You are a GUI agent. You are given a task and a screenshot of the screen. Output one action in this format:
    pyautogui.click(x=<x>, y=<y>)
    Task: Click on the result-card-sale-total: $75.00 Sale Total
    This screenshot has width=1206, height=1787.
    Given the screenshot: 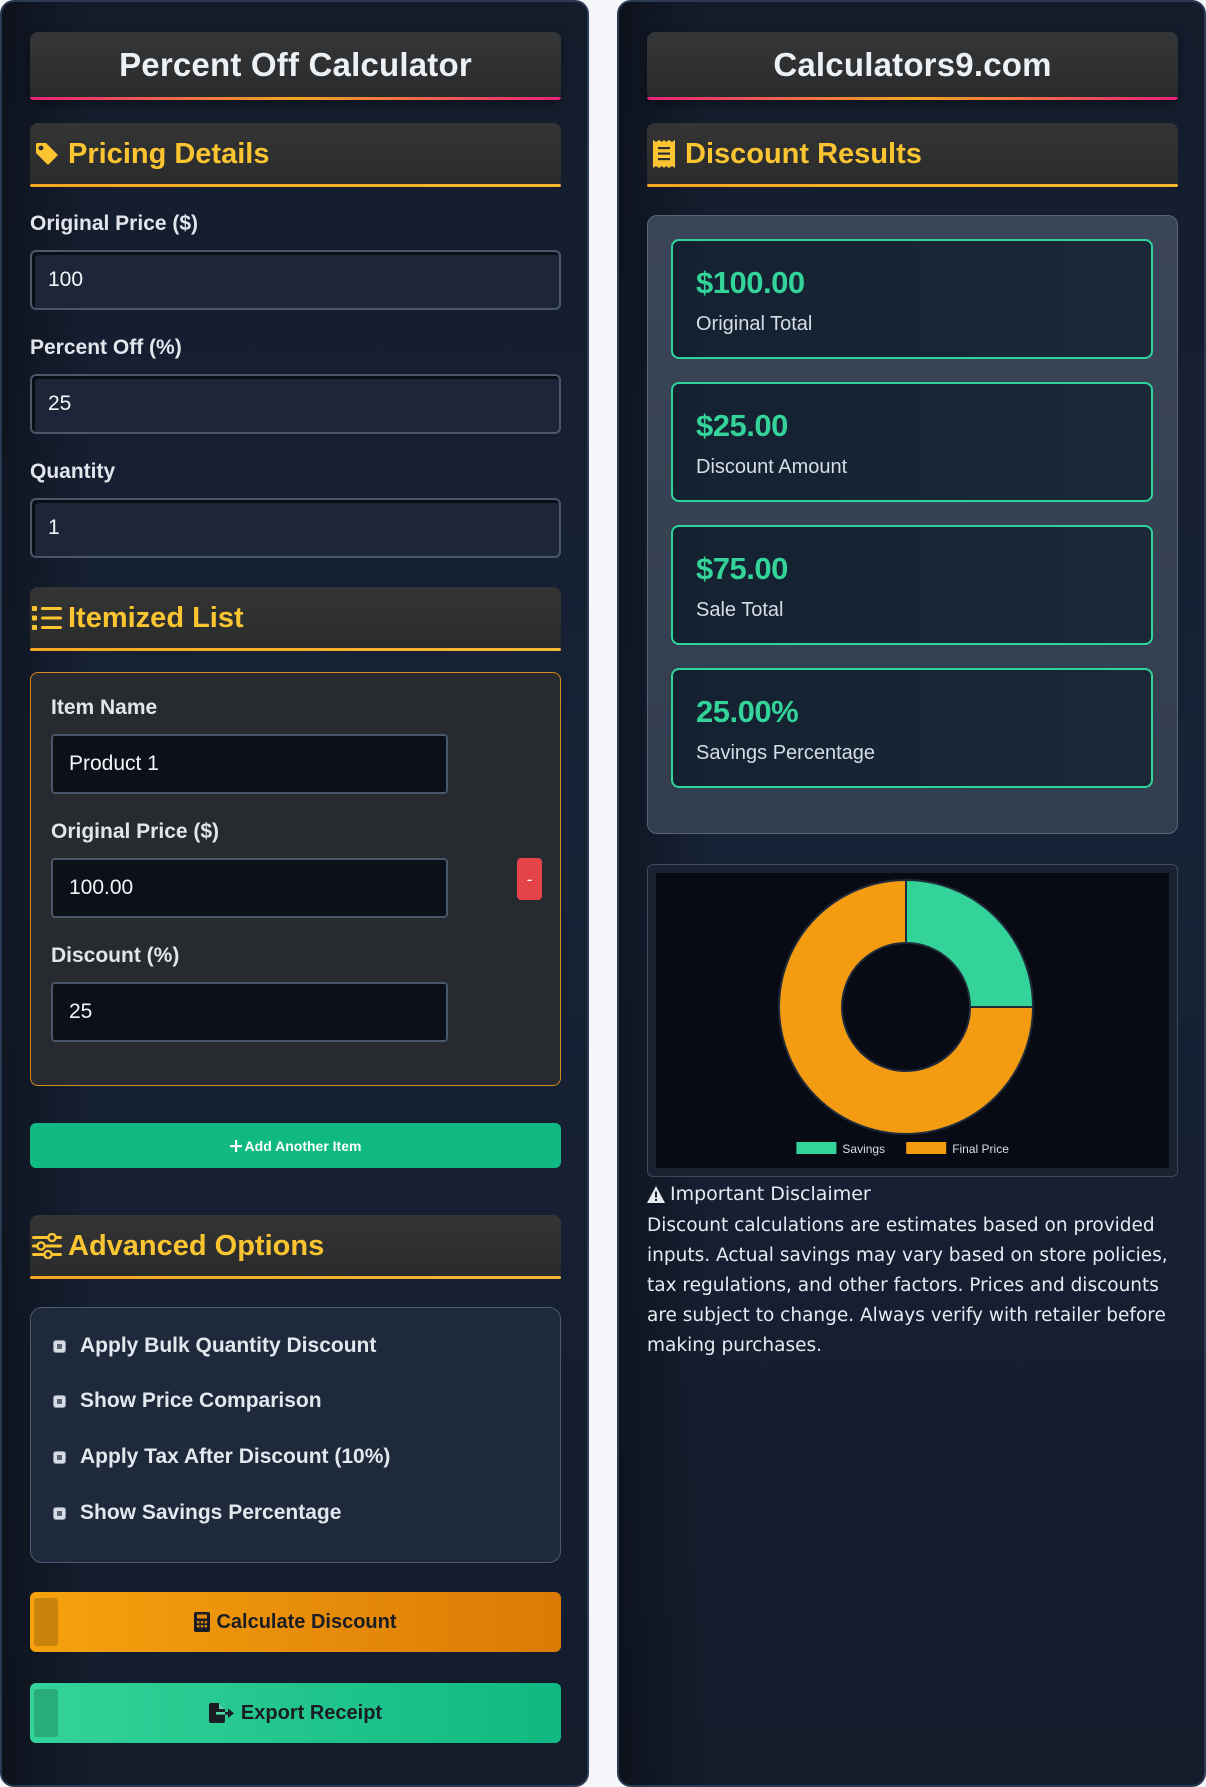 What is the action you would take?
    pyautogui.click(x=912, y=585)
    